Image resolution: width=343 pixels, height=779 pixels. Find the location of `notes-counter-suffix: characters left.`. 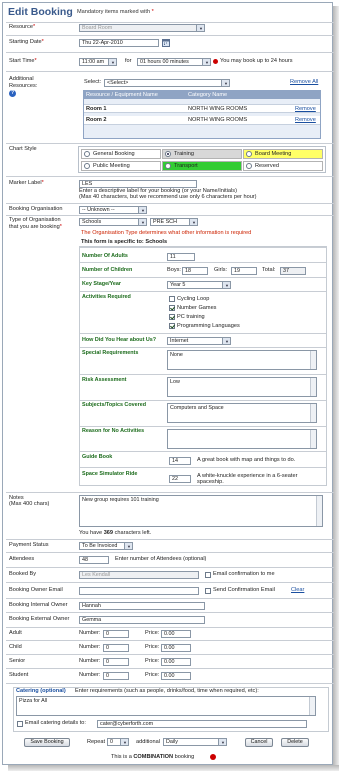

notes-counter-suffix: characters left. is located at coordinates (132, 533).